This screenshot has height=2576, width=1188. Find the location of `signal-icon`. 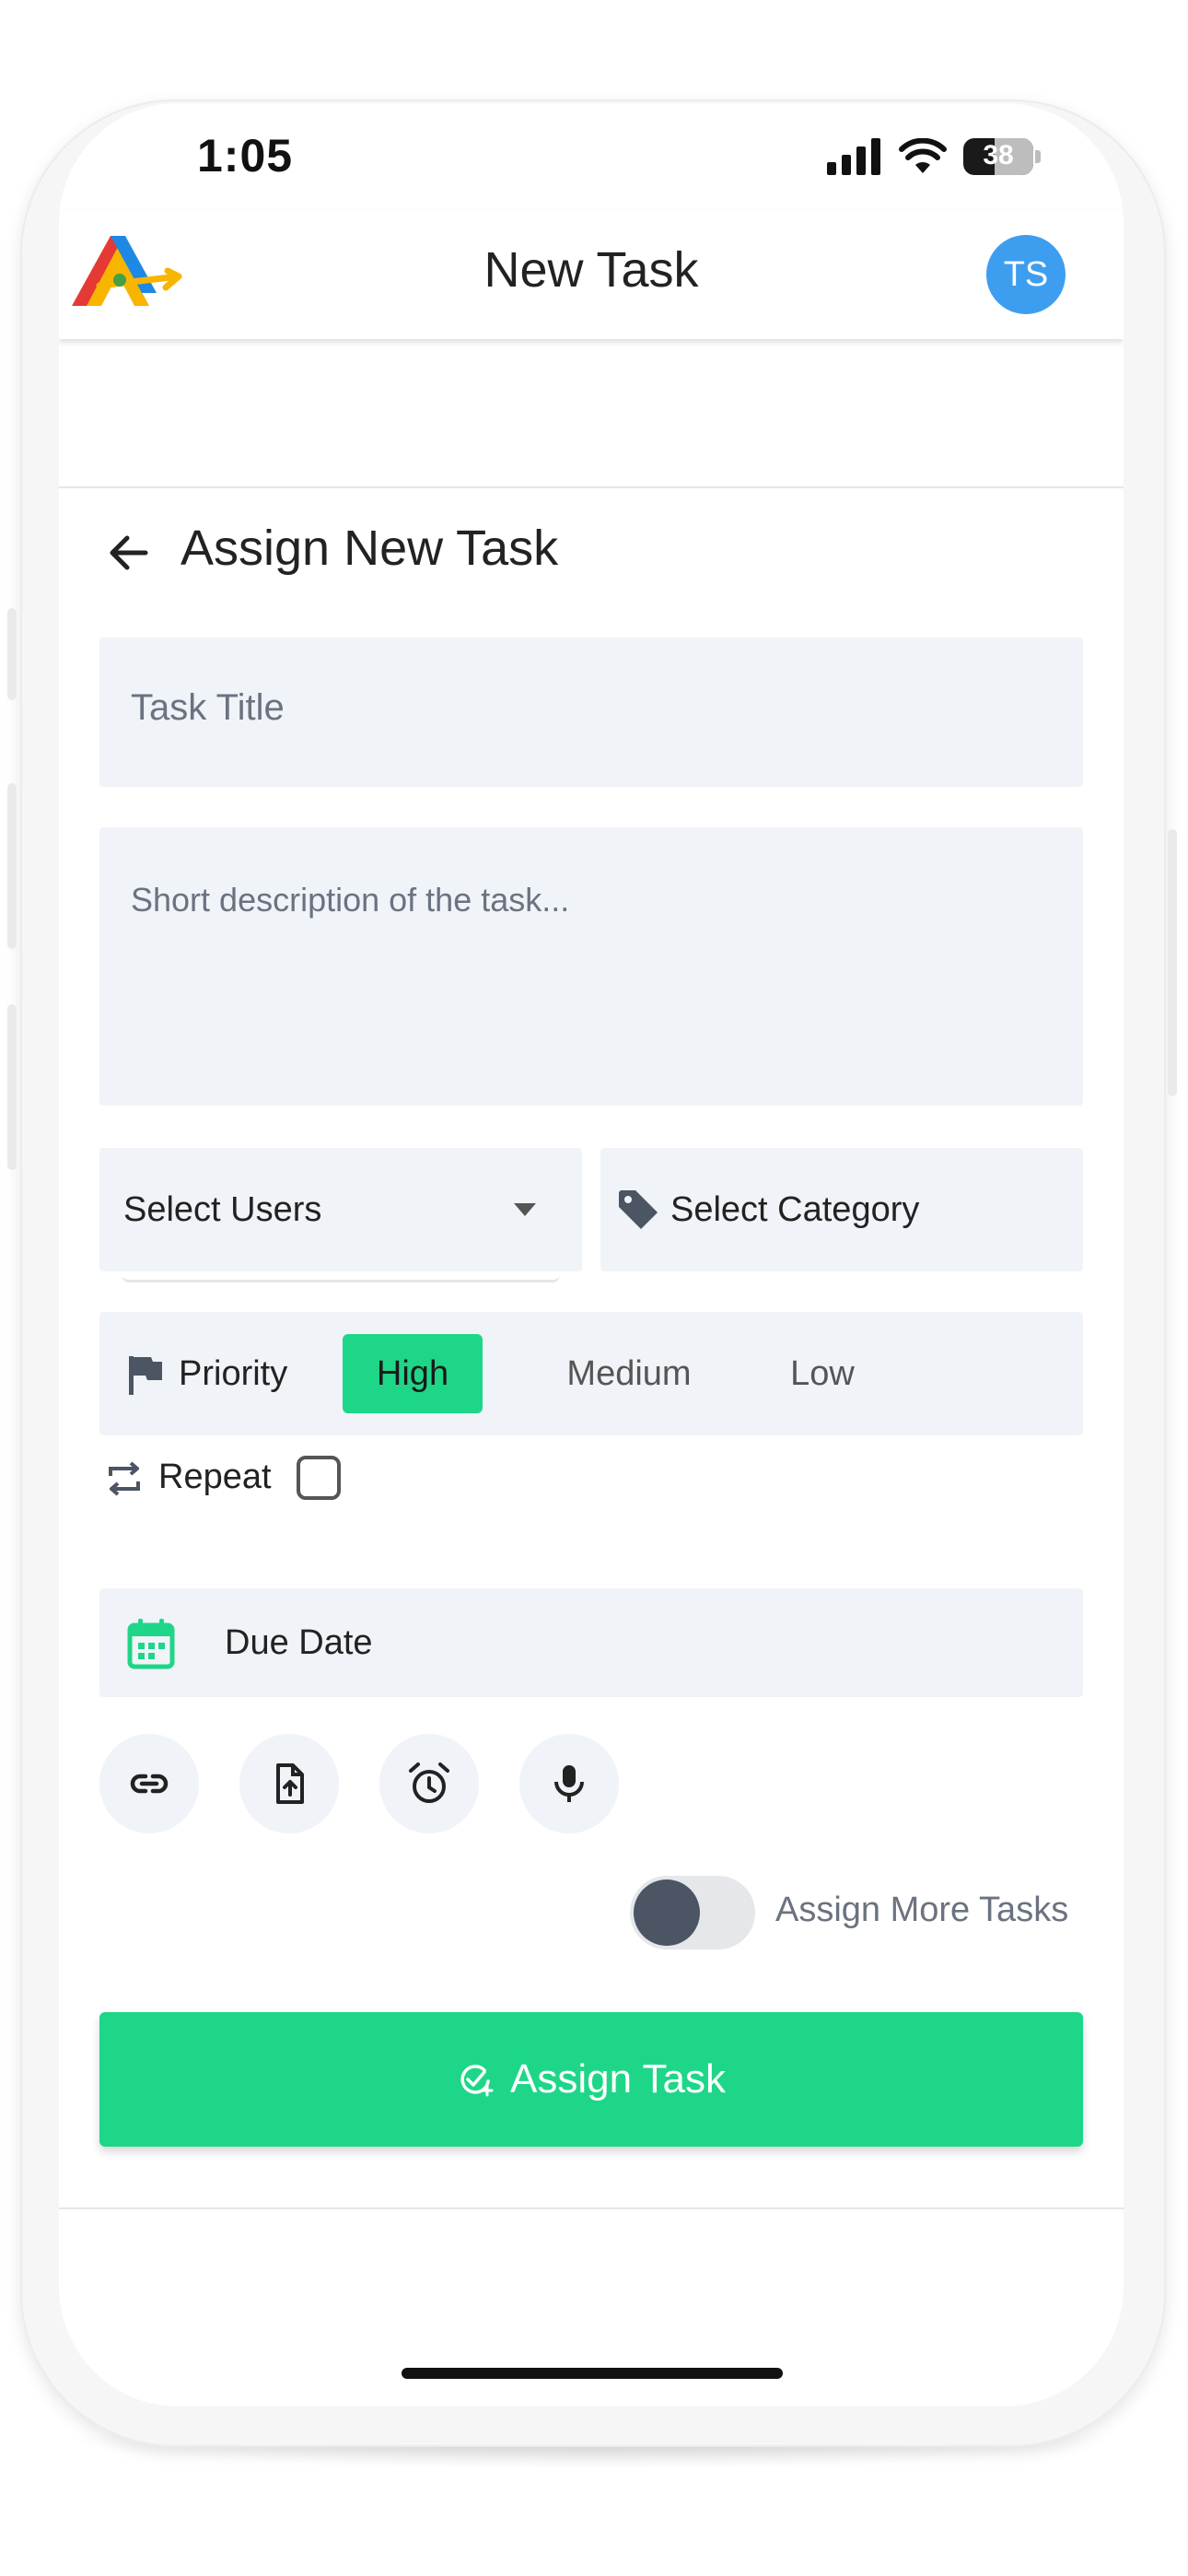

signal-icon is located at coordinates (853, 156).